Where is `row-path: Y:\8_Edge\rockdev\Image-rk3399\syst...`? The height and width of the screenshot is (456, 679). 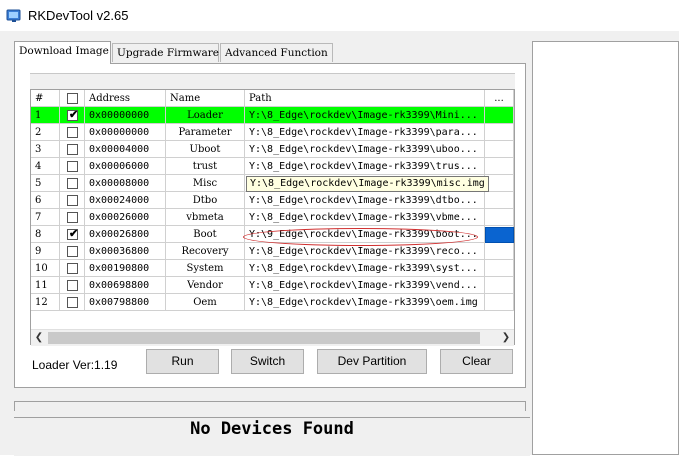 row-path: Y:\8_Edge\rockdev\Image-rk3399\syst... is located at coordinates (365, 268).